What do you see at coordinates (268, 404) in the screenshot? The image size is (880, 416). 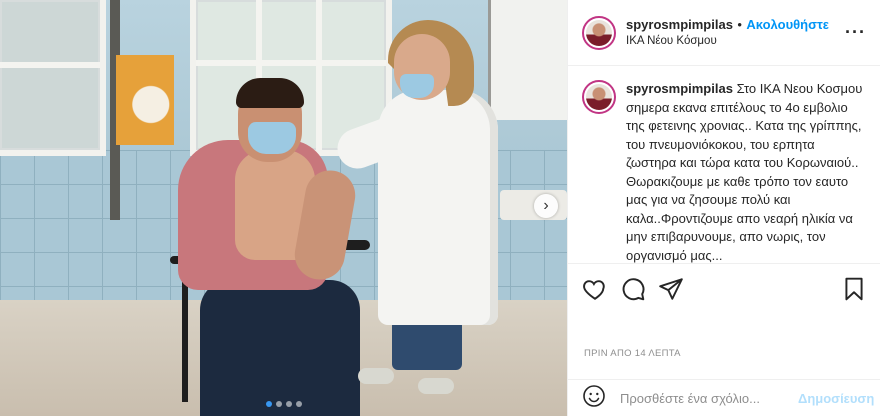 I see `carousel-dot-active` at bounding box center [268, 404].